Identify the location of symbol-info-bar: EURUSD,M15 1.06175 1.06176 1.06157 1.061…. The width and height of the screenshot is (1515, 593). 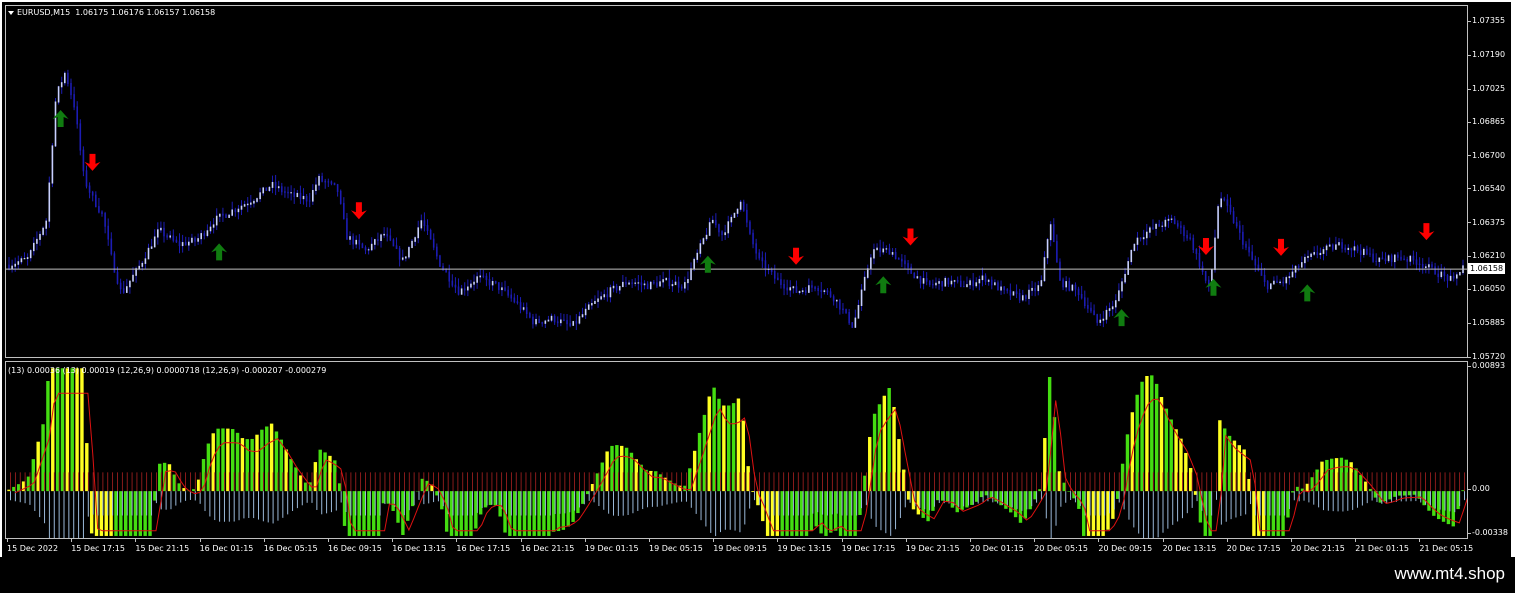
(111, 12).